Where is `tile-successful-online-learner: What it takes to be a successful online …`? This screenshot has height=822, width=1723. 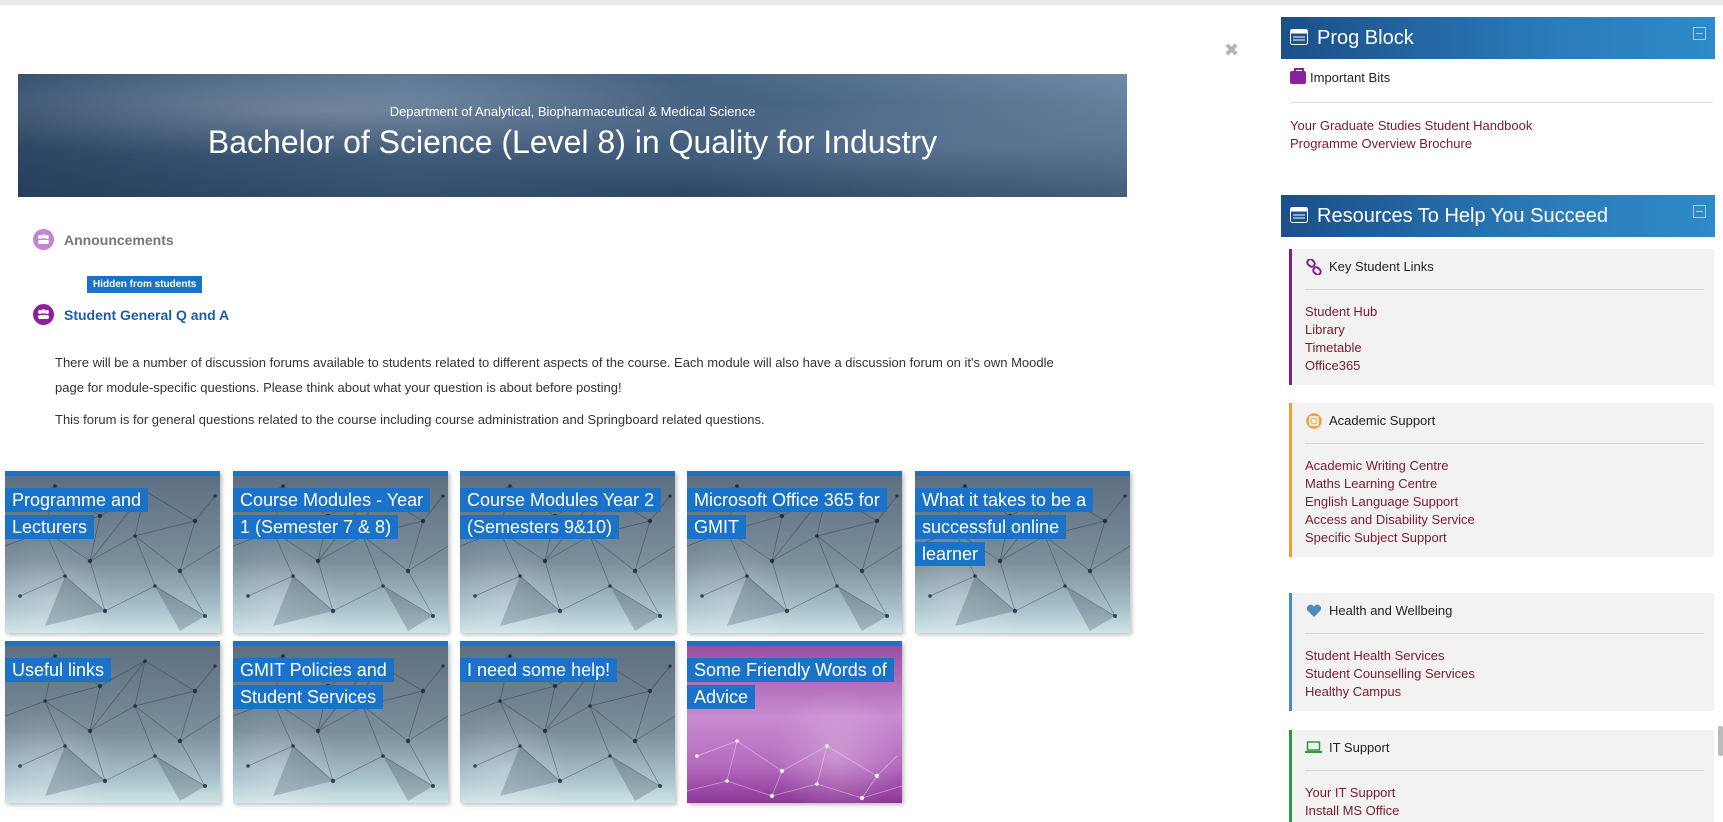 tile-successful-online-learner: What it takes to be a successful online … is located at coordinates (1022, 552).